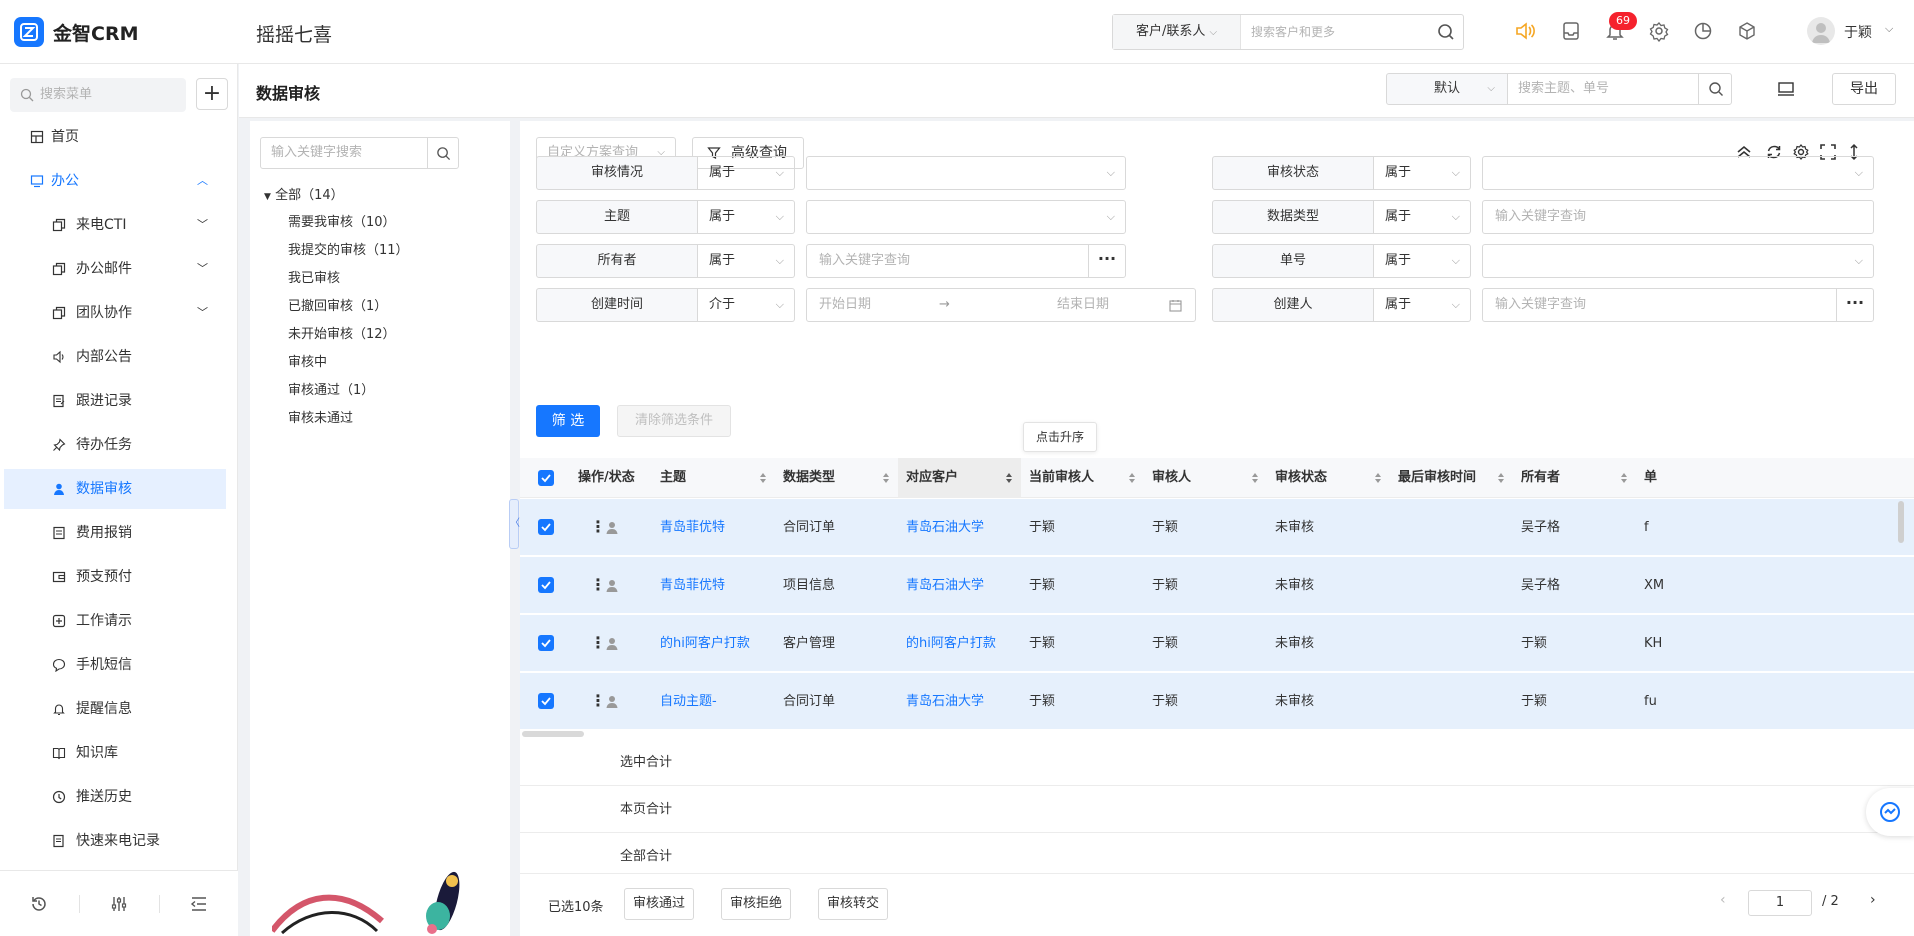 This screenshot has height=936, width=1914. I want to click on floating-assistant-button, so click(1890, 812).